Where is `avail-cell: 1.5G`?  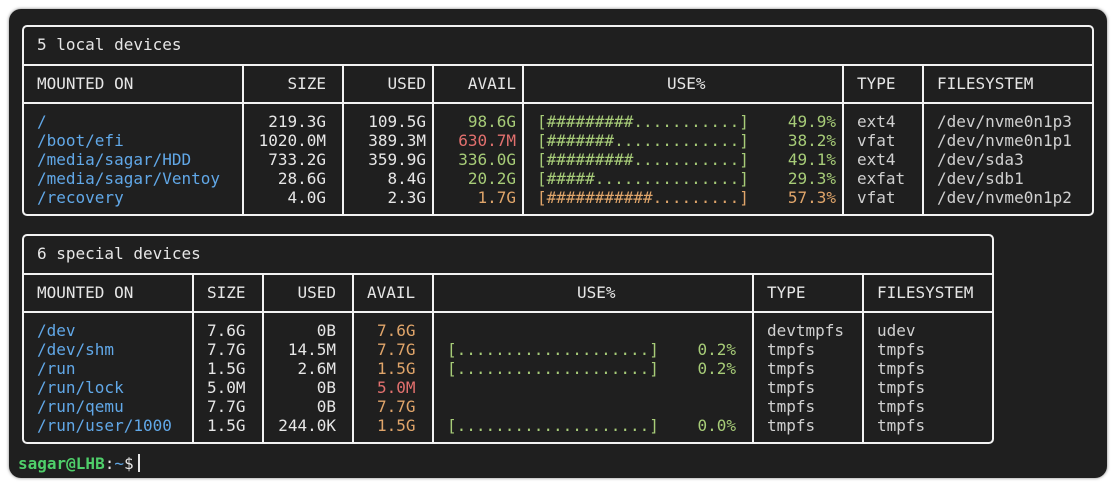
avail-cell: 1.5G is located at coordinates (396, 425).